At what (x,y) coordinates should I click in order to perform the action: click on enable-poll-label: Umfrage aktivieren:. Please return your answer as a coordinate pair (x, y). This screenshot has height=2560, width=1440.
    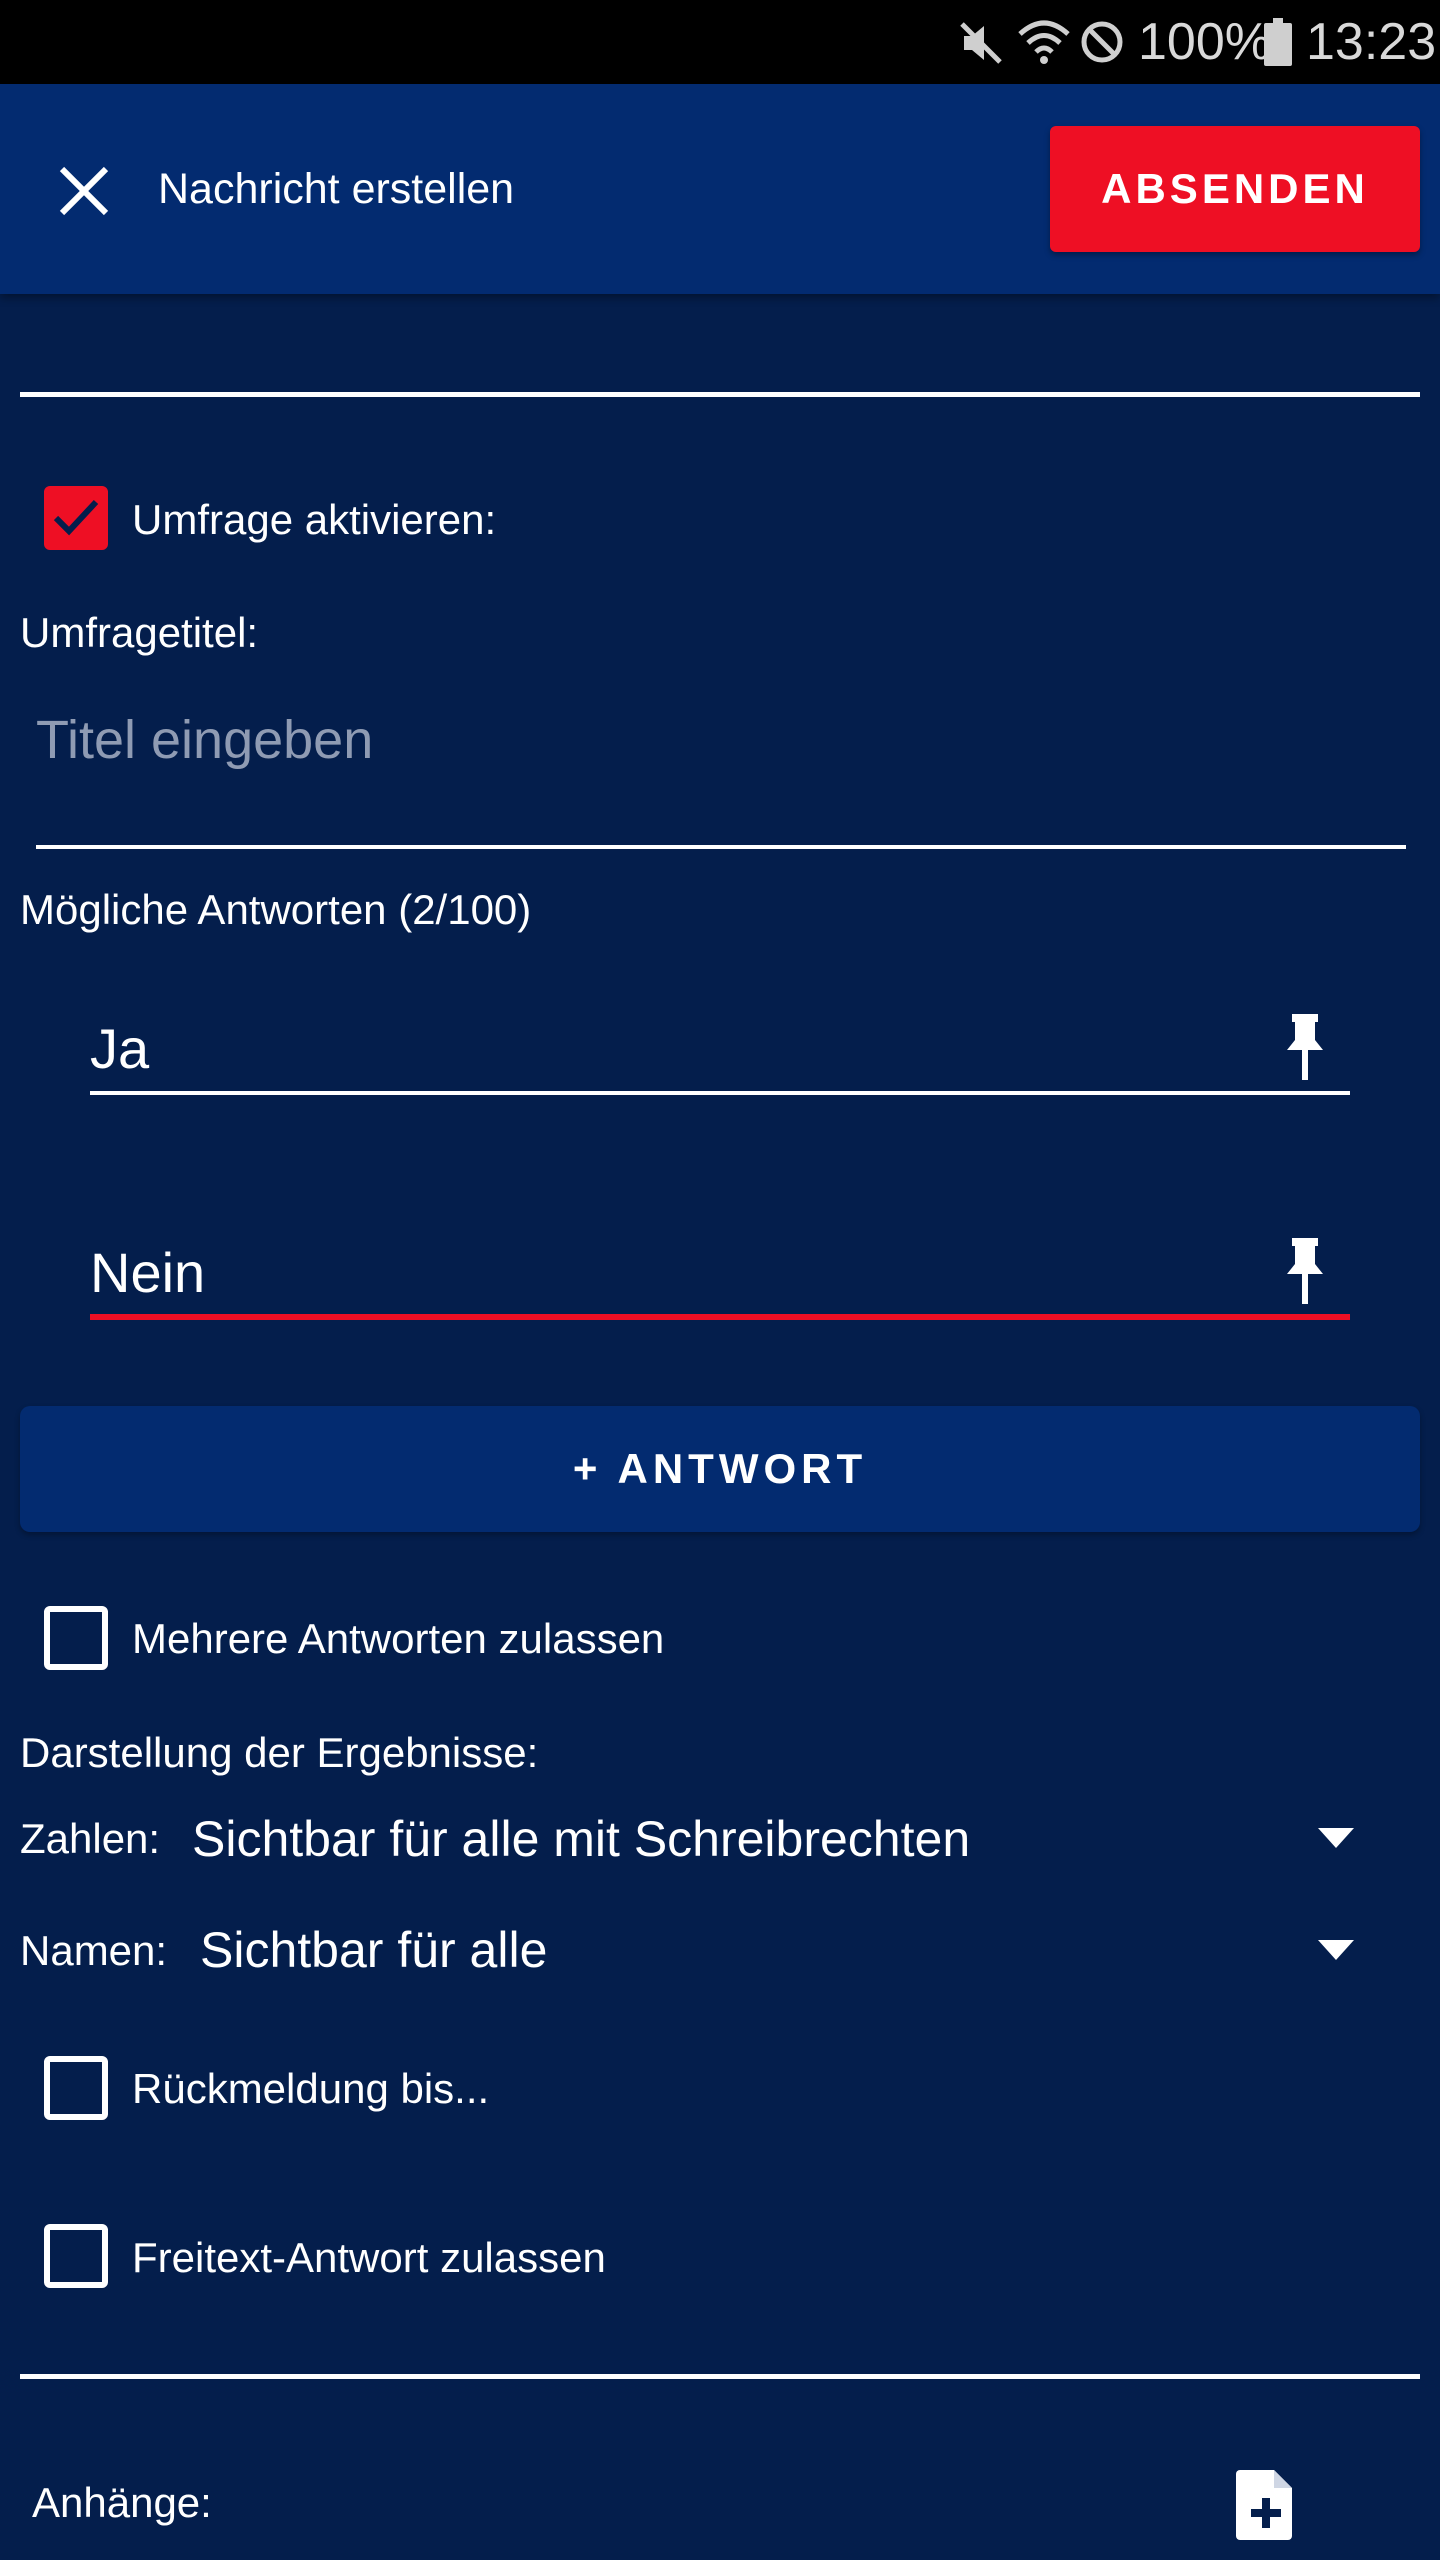
    Looking at the image, I should click on (314, 519).